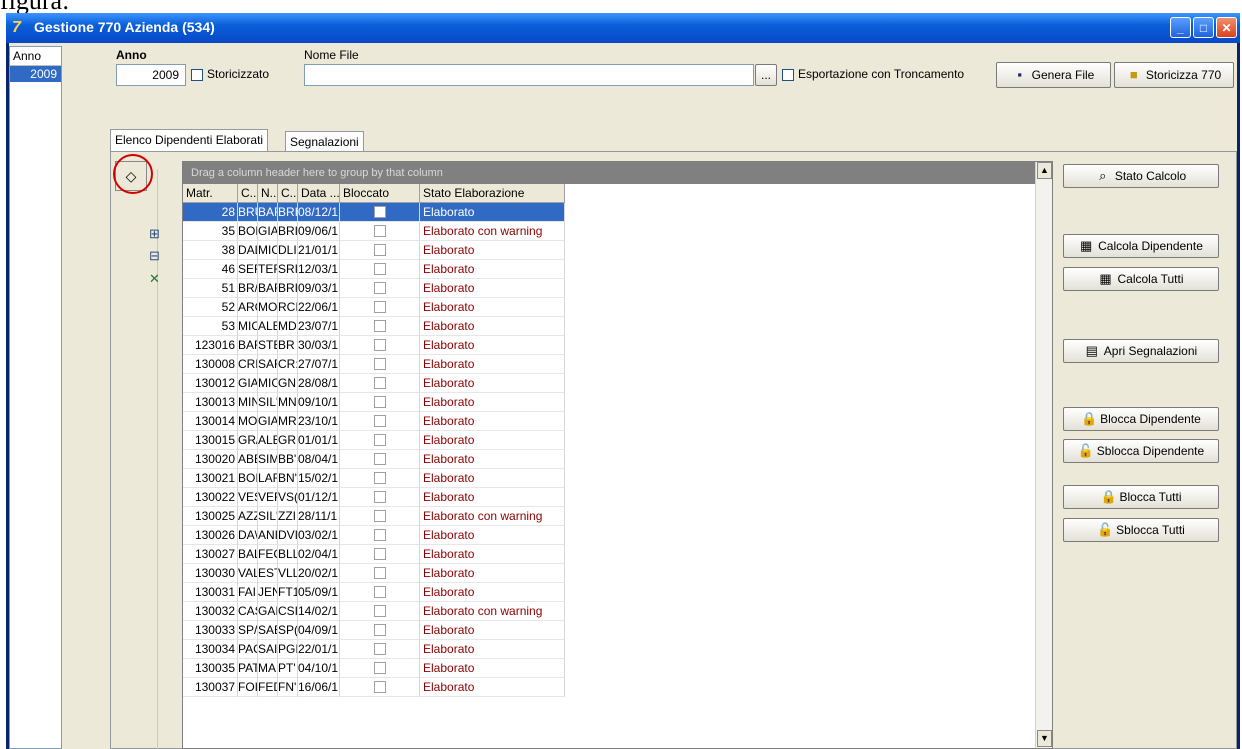 The height and width of the screenshot is (749, 1242). I want to click on table-row: 35BOFGIABRI09/06/1 Elaborato con warning, so click(609, 231).